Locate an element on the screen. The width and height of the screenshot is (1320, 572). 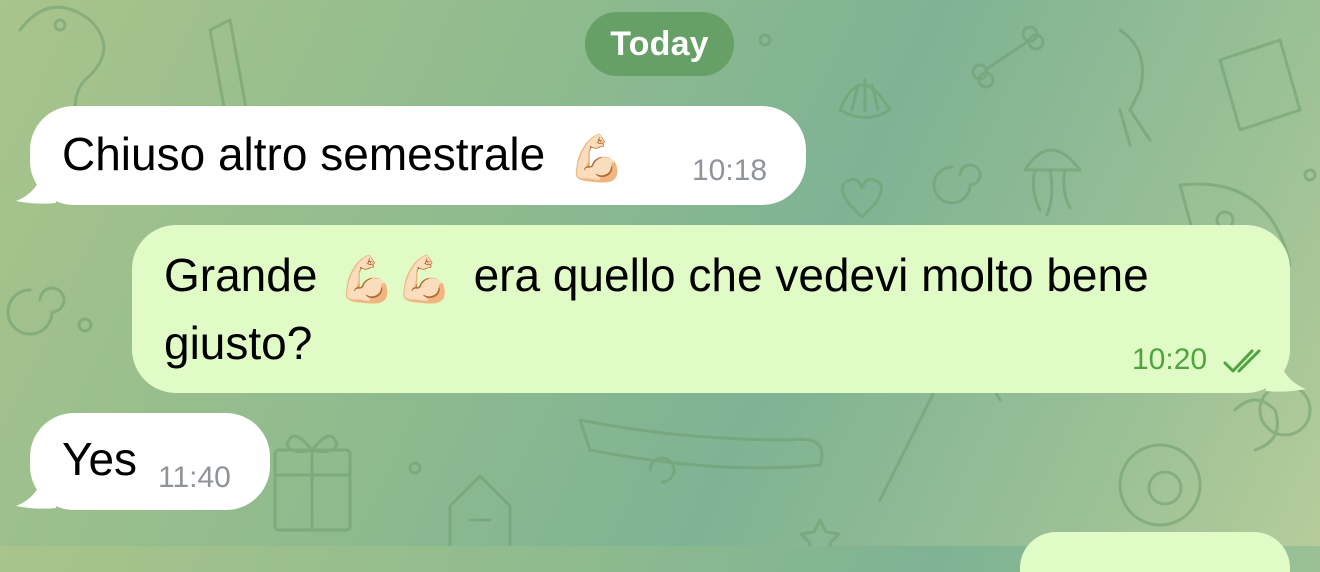
message-bubble-incoming: Chiuso altro semestrale 💪🏻 10:18 is located at coordinates (418, 155).